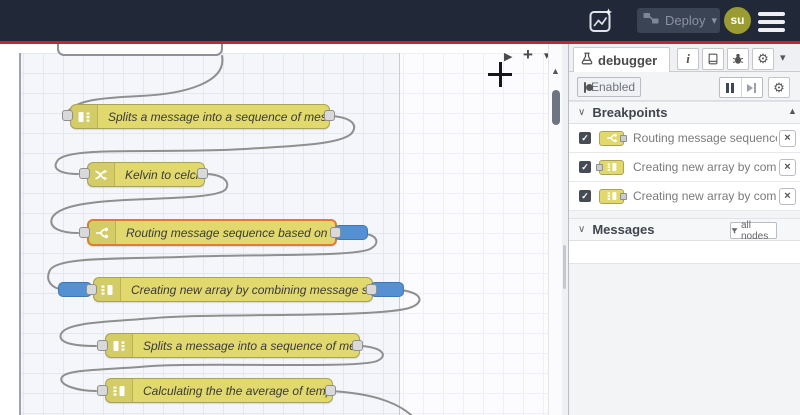 The height and width of the screenshot is (415, 800). I want to click on debugger-play-controls, so click(741, 87).